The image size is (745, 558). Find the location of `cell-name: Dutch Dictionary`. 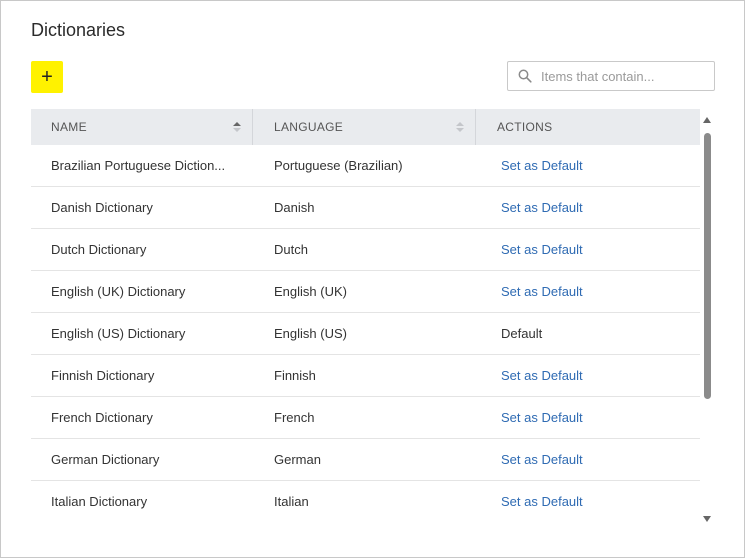

cell-name: Dutch Dictionary is located at coordinates (99, 249).